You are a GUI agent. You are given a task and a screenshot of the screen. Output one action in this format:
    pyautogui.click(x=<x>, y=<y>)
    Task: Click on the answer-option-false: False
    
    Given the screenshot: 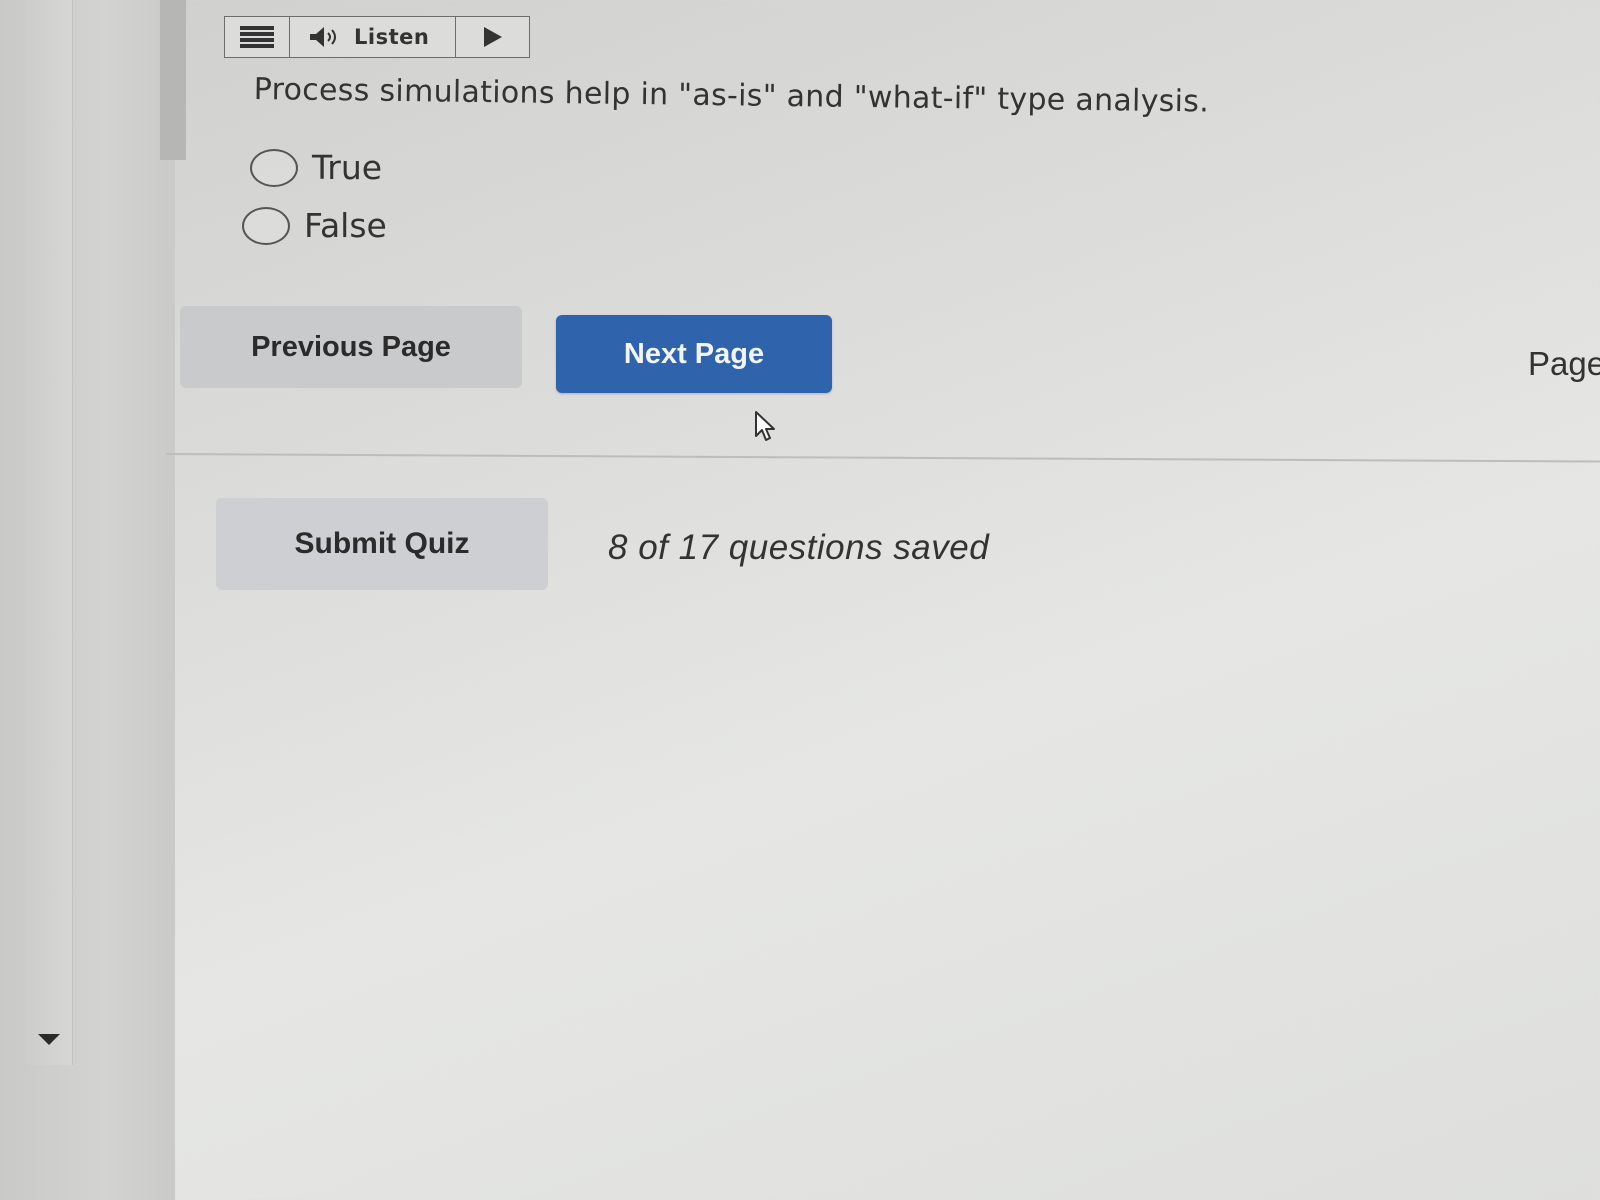 What is the action you would take?
    pyautogui.click(x=314, y=225)
    